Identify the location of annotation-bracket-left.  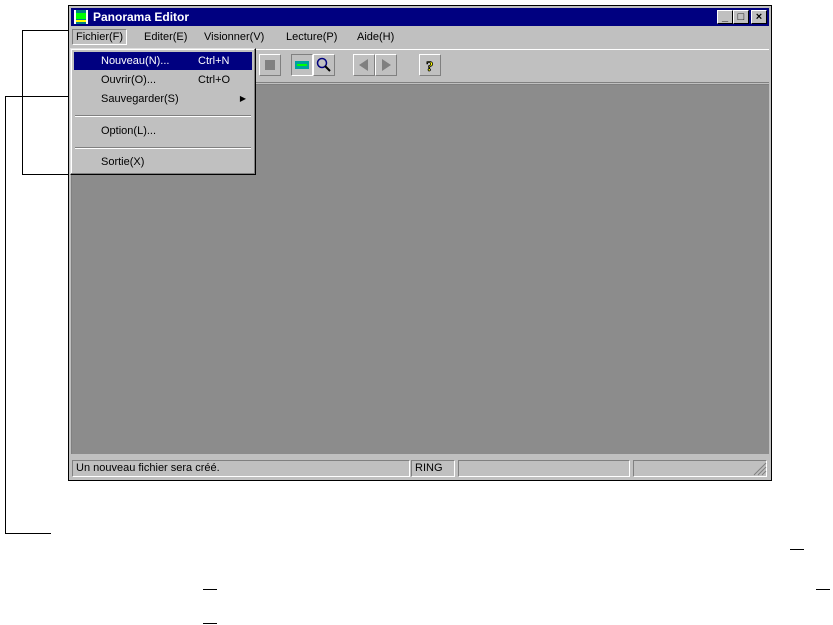
(5, 314).